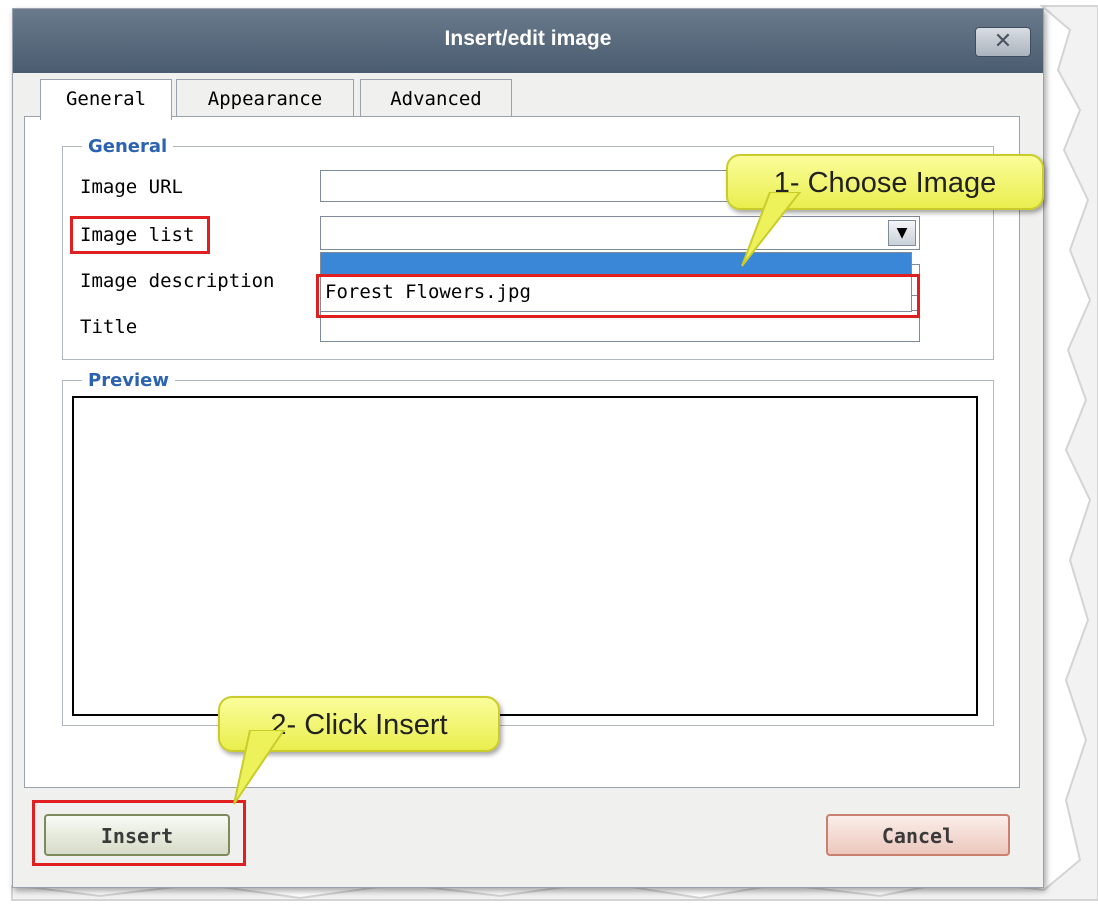 This screenshot has height=907, width=1098. Describe the element at coordinates (137, 235) in the screenshot. I see `image-list-label: Image list` at that location.